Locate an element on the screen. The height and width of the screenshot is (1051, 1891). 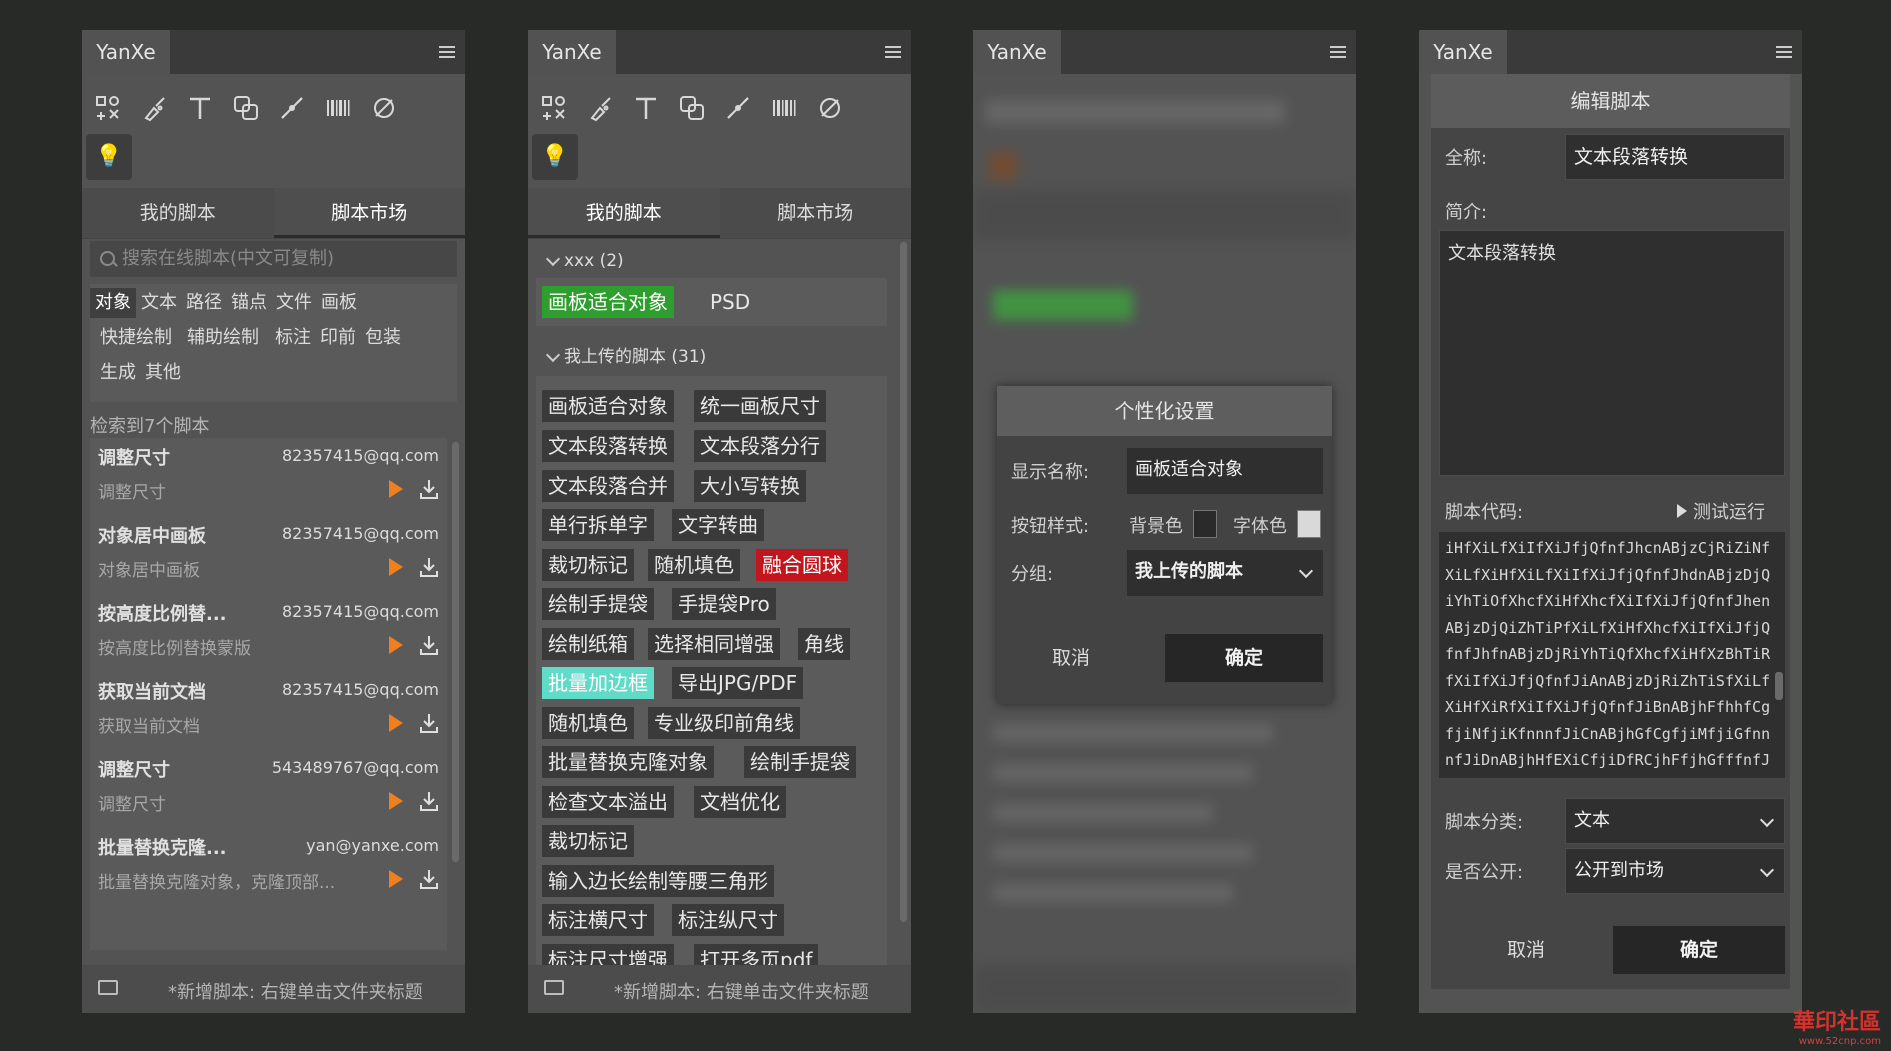
category-select: 文本 is located at coordinates (1675, 821).